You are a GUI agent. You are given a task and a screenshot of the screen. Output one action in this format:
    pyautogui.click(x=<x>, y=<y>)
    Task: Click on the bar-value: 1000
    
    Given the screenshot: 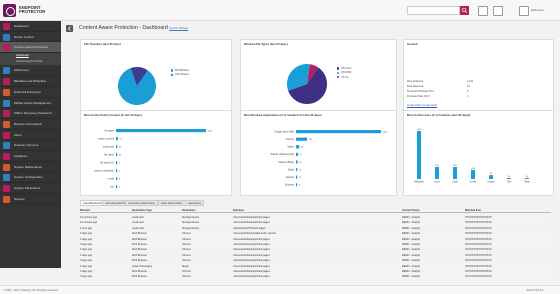 What is the action you would take?
    pyautogui.click(x=211, y=131)
    